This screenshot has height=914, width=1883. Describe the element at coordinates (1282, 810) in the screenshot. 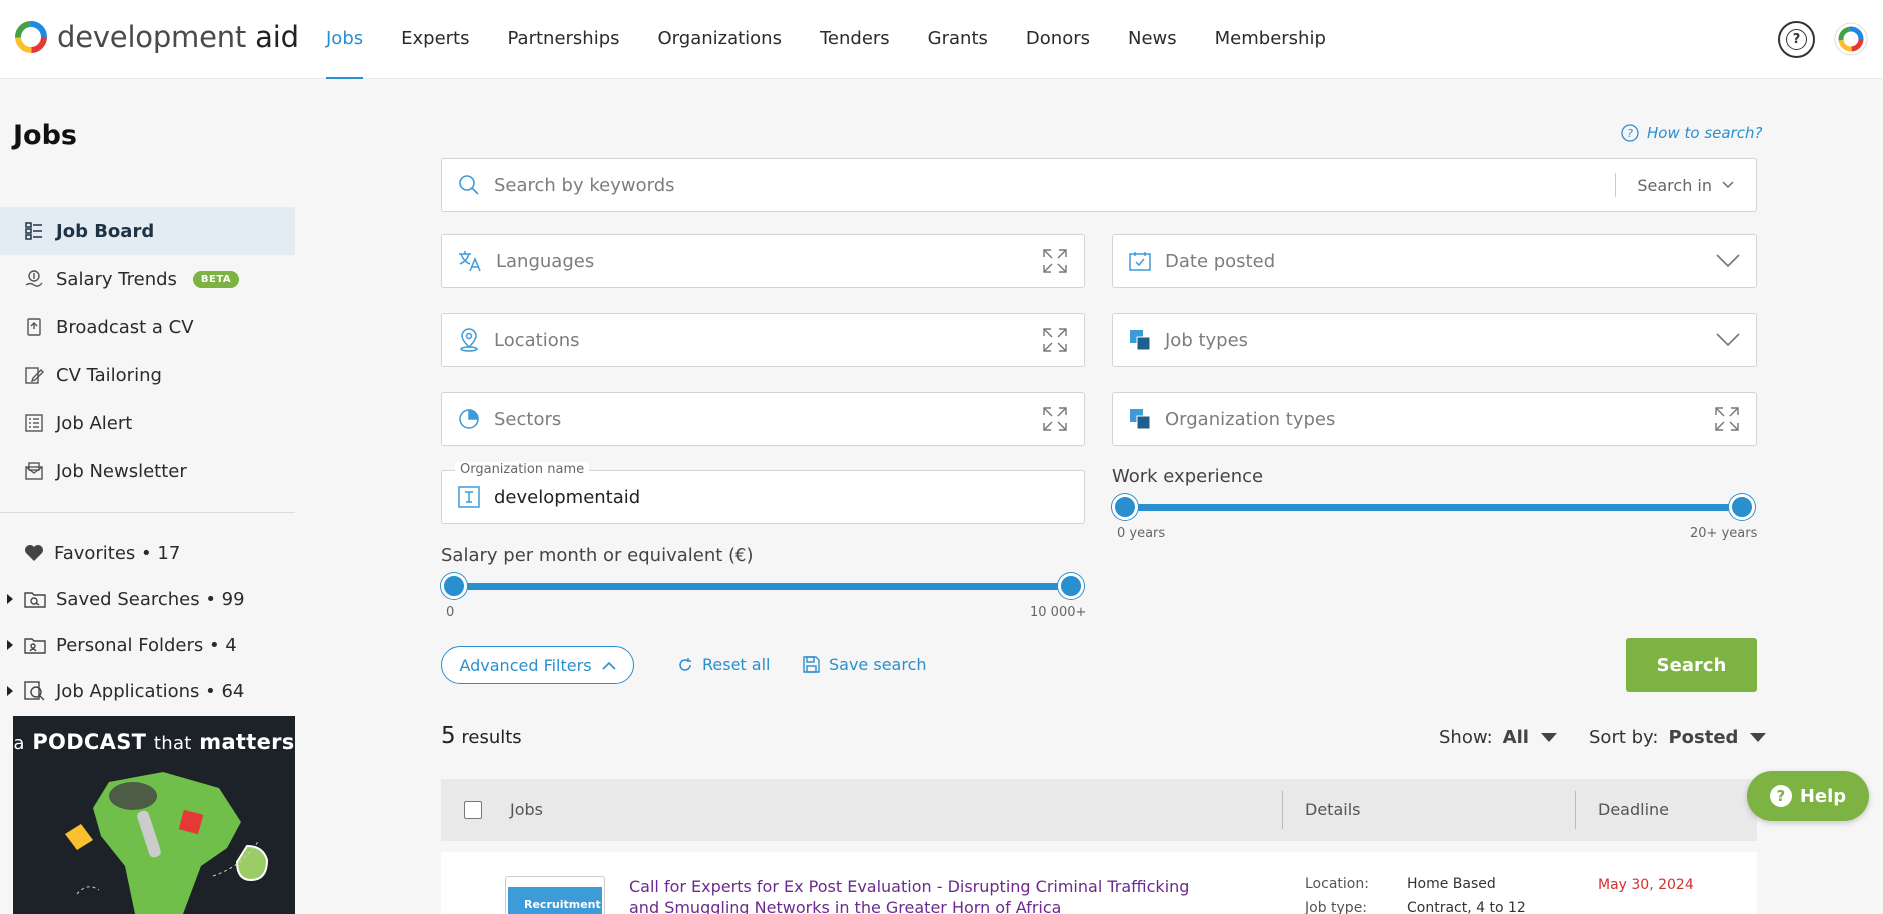

I see `column-divider` at that location.